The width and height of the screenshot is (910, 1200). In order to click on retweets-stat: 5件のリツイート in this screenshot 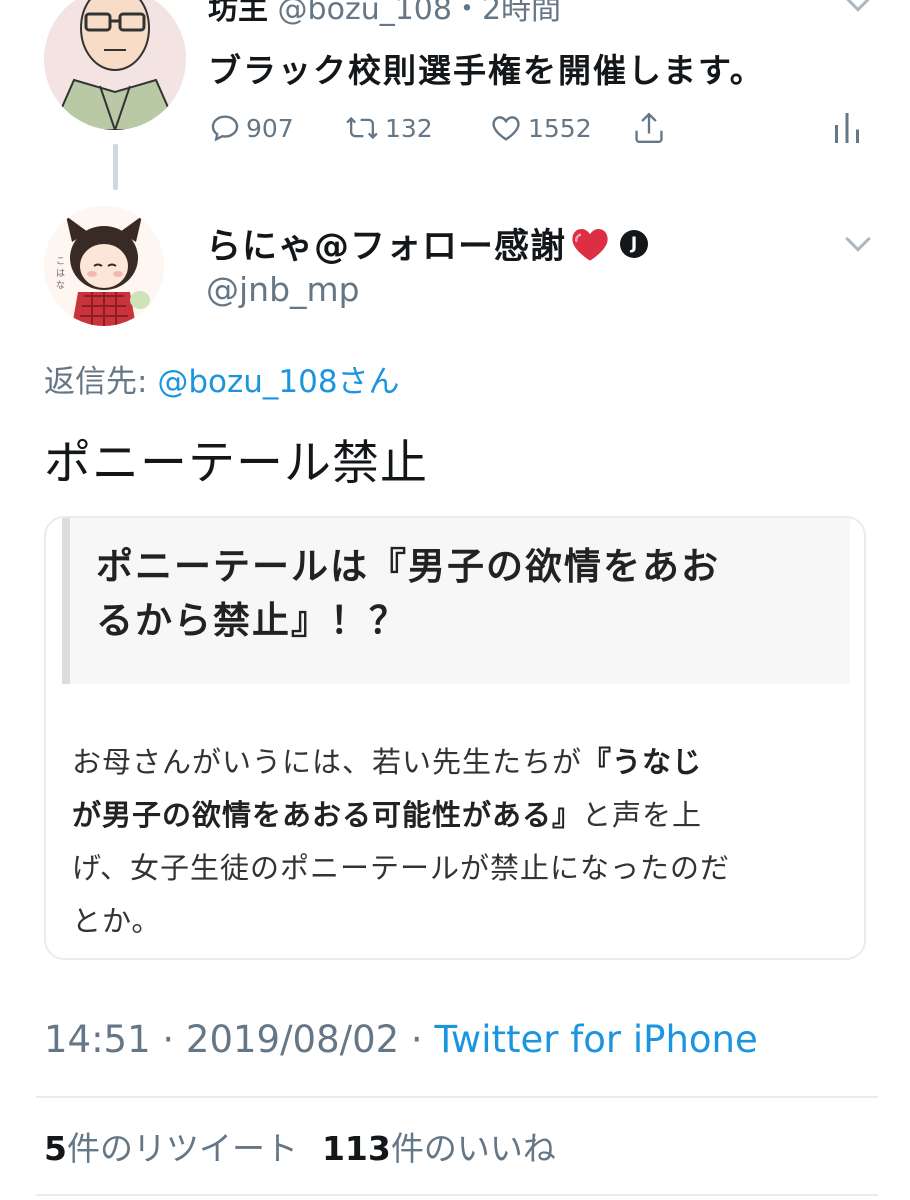, I will do `click(171, 1148)`.